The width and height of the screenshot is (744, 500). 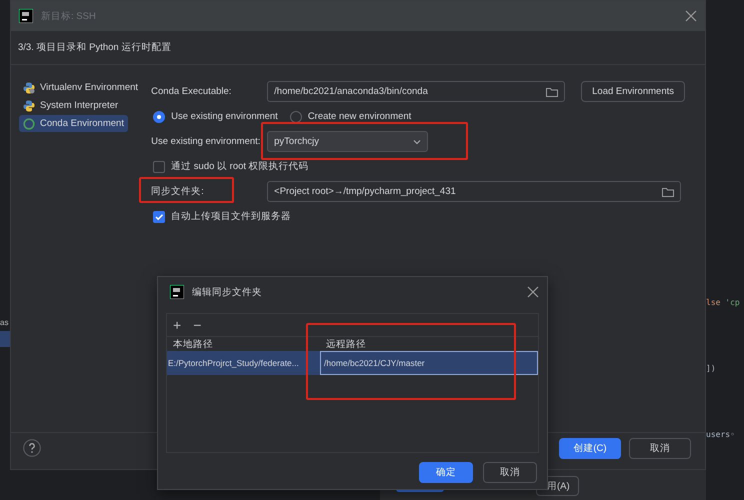 I want to click on path-field: /home/bc2021/anaconda3/bin/conda, so click(x=416, y=91).